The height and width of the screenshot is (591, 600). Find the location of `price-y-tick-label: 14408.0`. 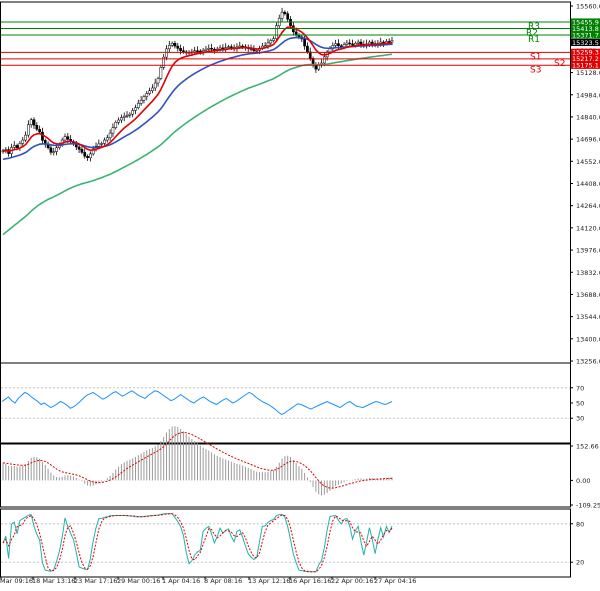

price-y-tick-label: 14408.0 is located at coordinates (588, 184).